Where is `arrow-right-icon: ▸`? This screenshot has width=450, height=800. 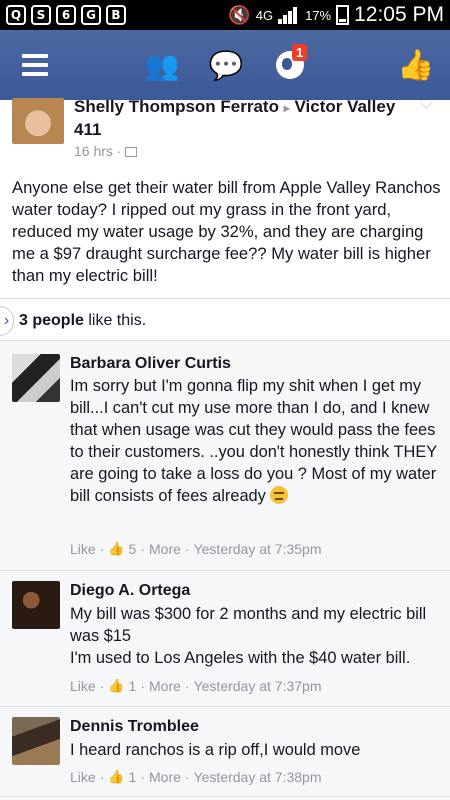
arrow-right-icon: ▸ is located at coordinates (286, 108).